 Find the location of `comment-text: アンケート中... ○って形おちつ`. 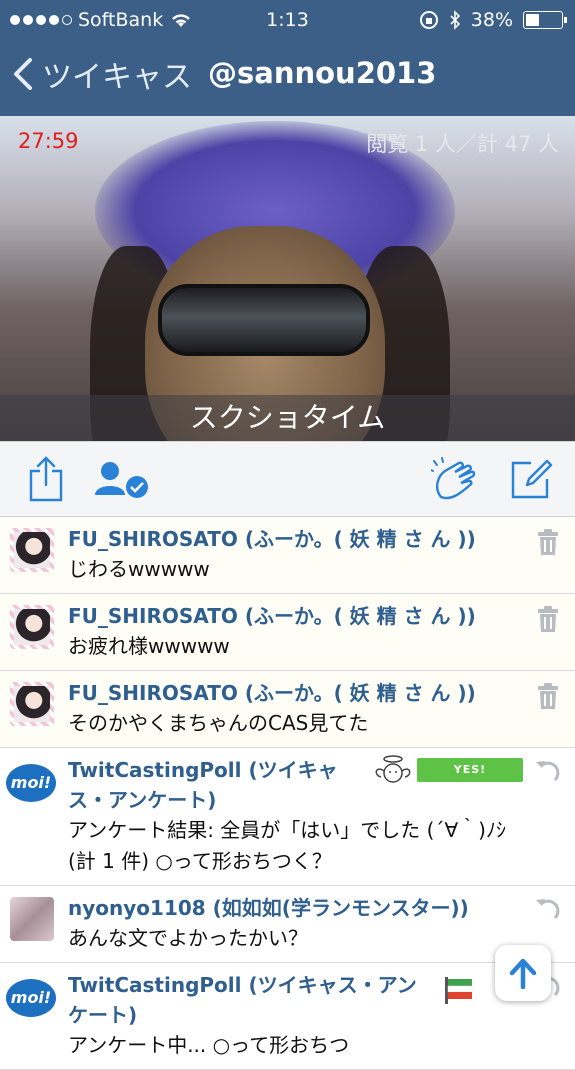

comment-text: アンケート中... ○って形おちつ is located at coordinates (209, 1045).